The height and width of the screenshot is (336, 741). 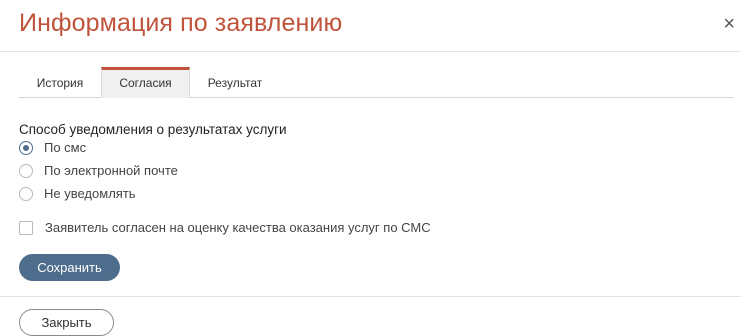 What do you see at coordinates (65, 147) in the screenshot?
I see `radio-label: По смс` at bounding box center [65, 147].